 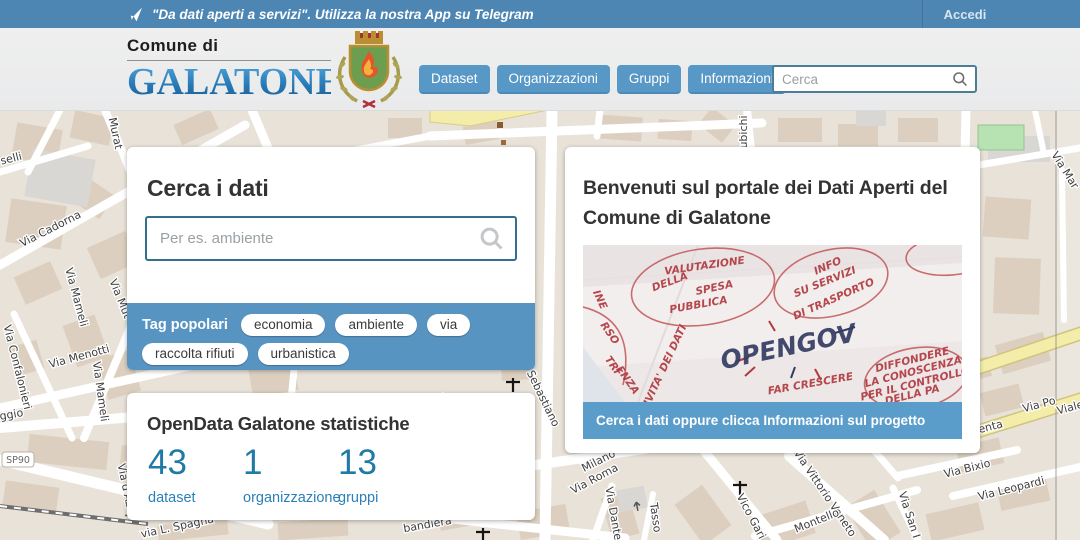 I want to click on site-logo: Comune di GALATONE, so click(x=234, y=69).